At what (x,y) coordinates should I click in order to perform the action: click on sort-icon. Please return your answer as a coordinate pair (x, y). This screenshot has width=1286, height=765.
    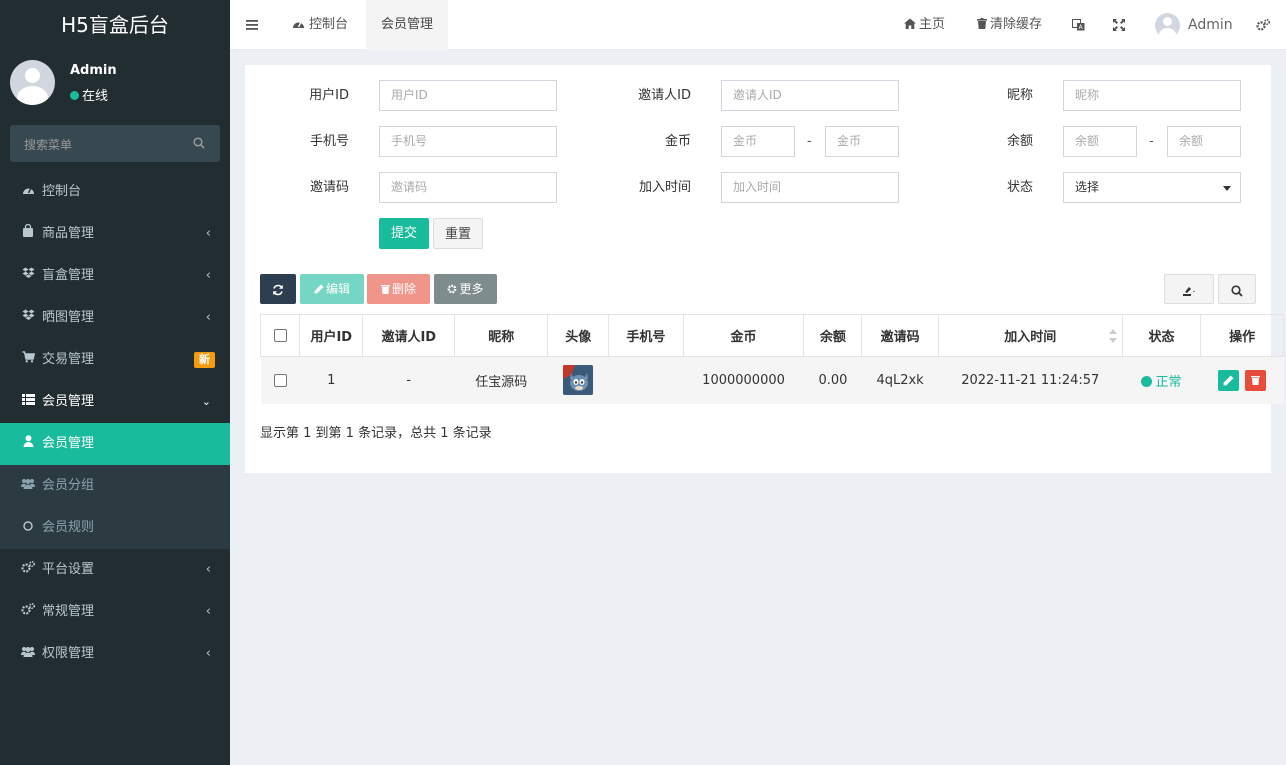
    Looking at the image, I should click on (1112, 336).